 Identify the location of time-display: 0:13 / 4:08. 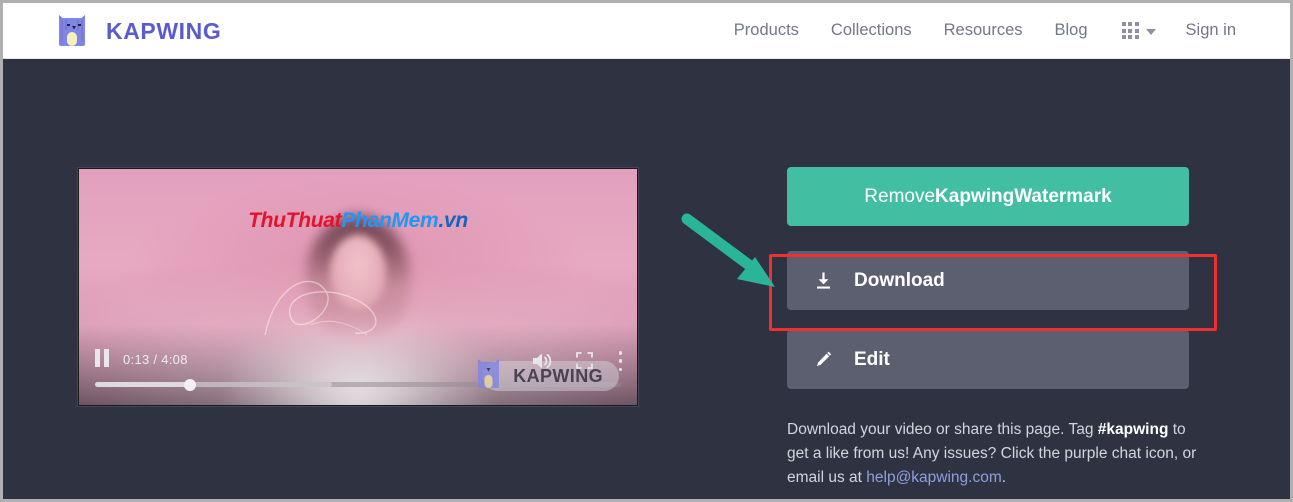
(155, 359).